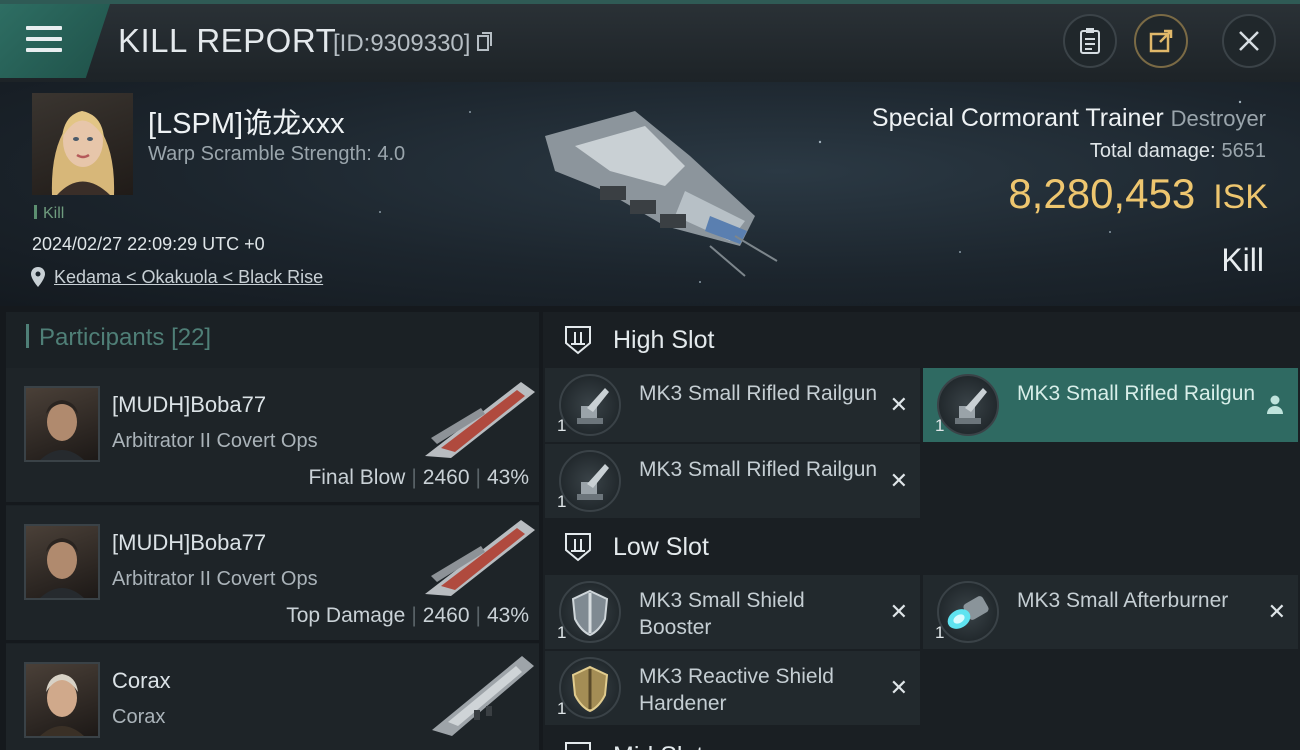 The width and height of the screenshot is (1300, 750). Describe the element at coordinates (968, 612) in the screenshot. I see `afterburner-icon` at that location.